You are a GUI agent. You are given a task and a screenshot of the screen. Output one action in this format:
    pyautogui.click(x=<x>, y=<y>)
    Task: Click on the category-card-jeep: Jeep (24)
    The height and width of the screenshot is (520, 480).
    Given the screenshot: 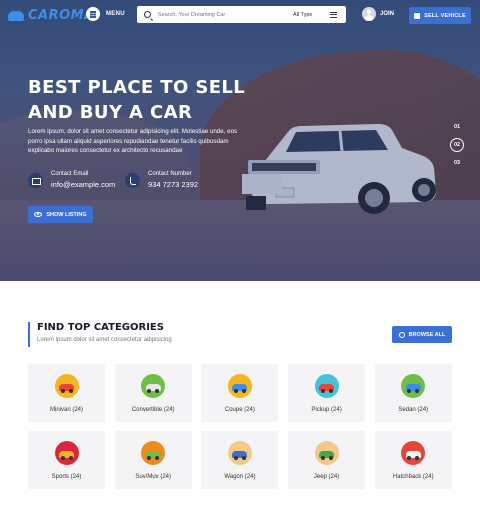 What is the action you would take?
    pyautogui.click(x=327, y=460)
    